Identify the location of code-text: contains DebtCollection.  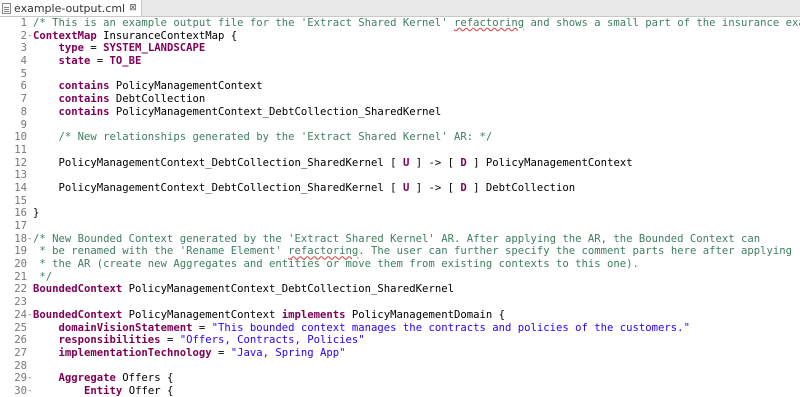
(119, 99).